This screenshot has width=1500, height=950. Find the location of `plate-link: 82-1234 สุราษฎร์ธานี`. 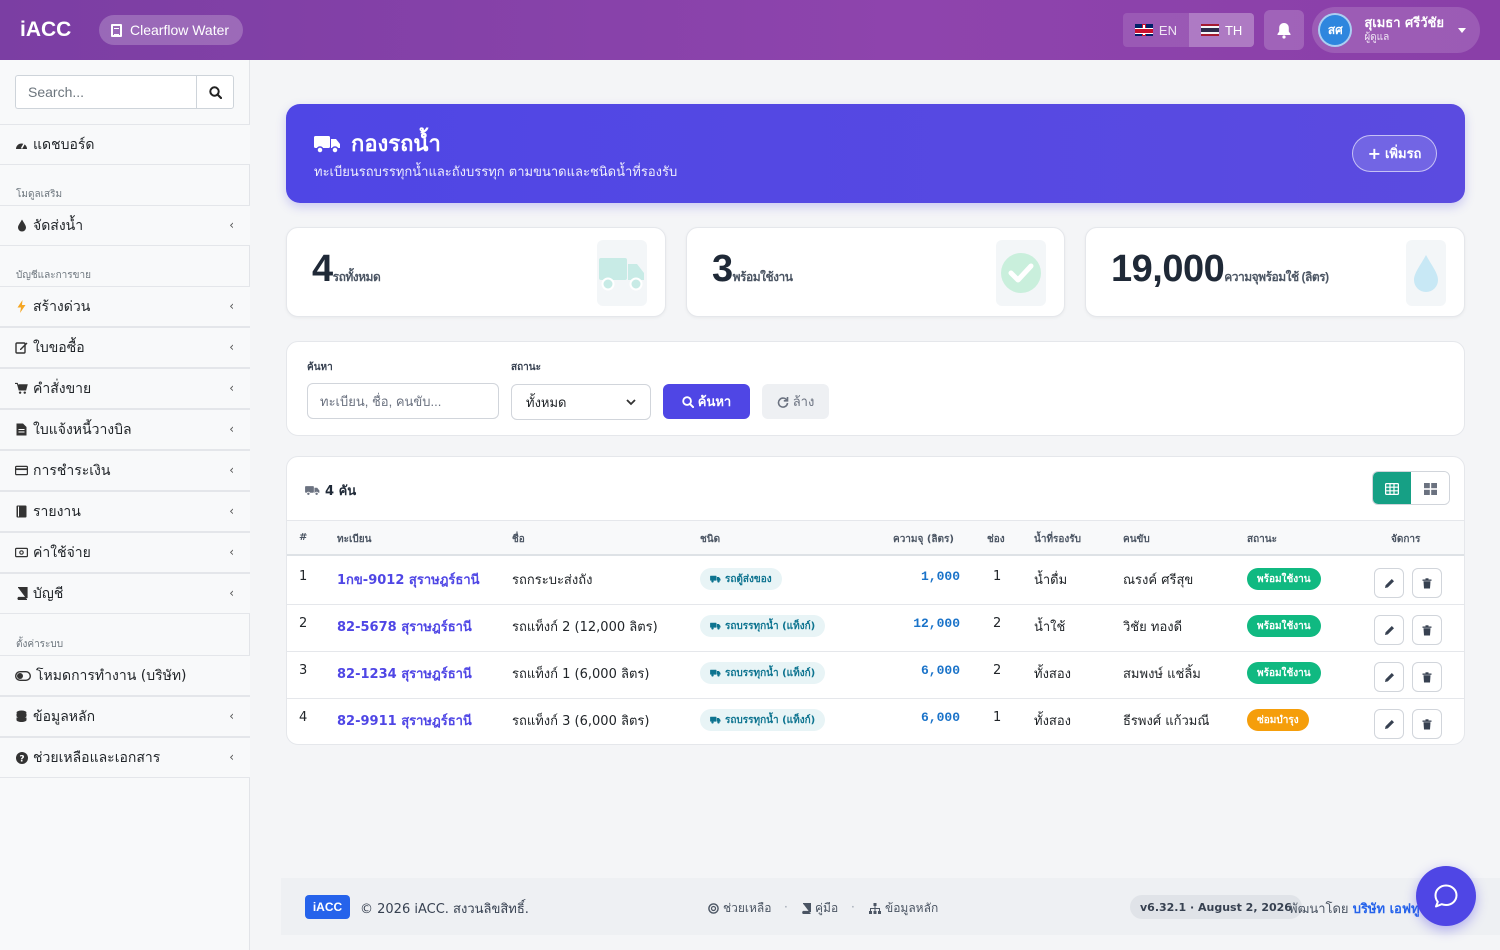

plate-link: 82-1234 สุราษฎร์ธานี is located at coordinates (404, 673).